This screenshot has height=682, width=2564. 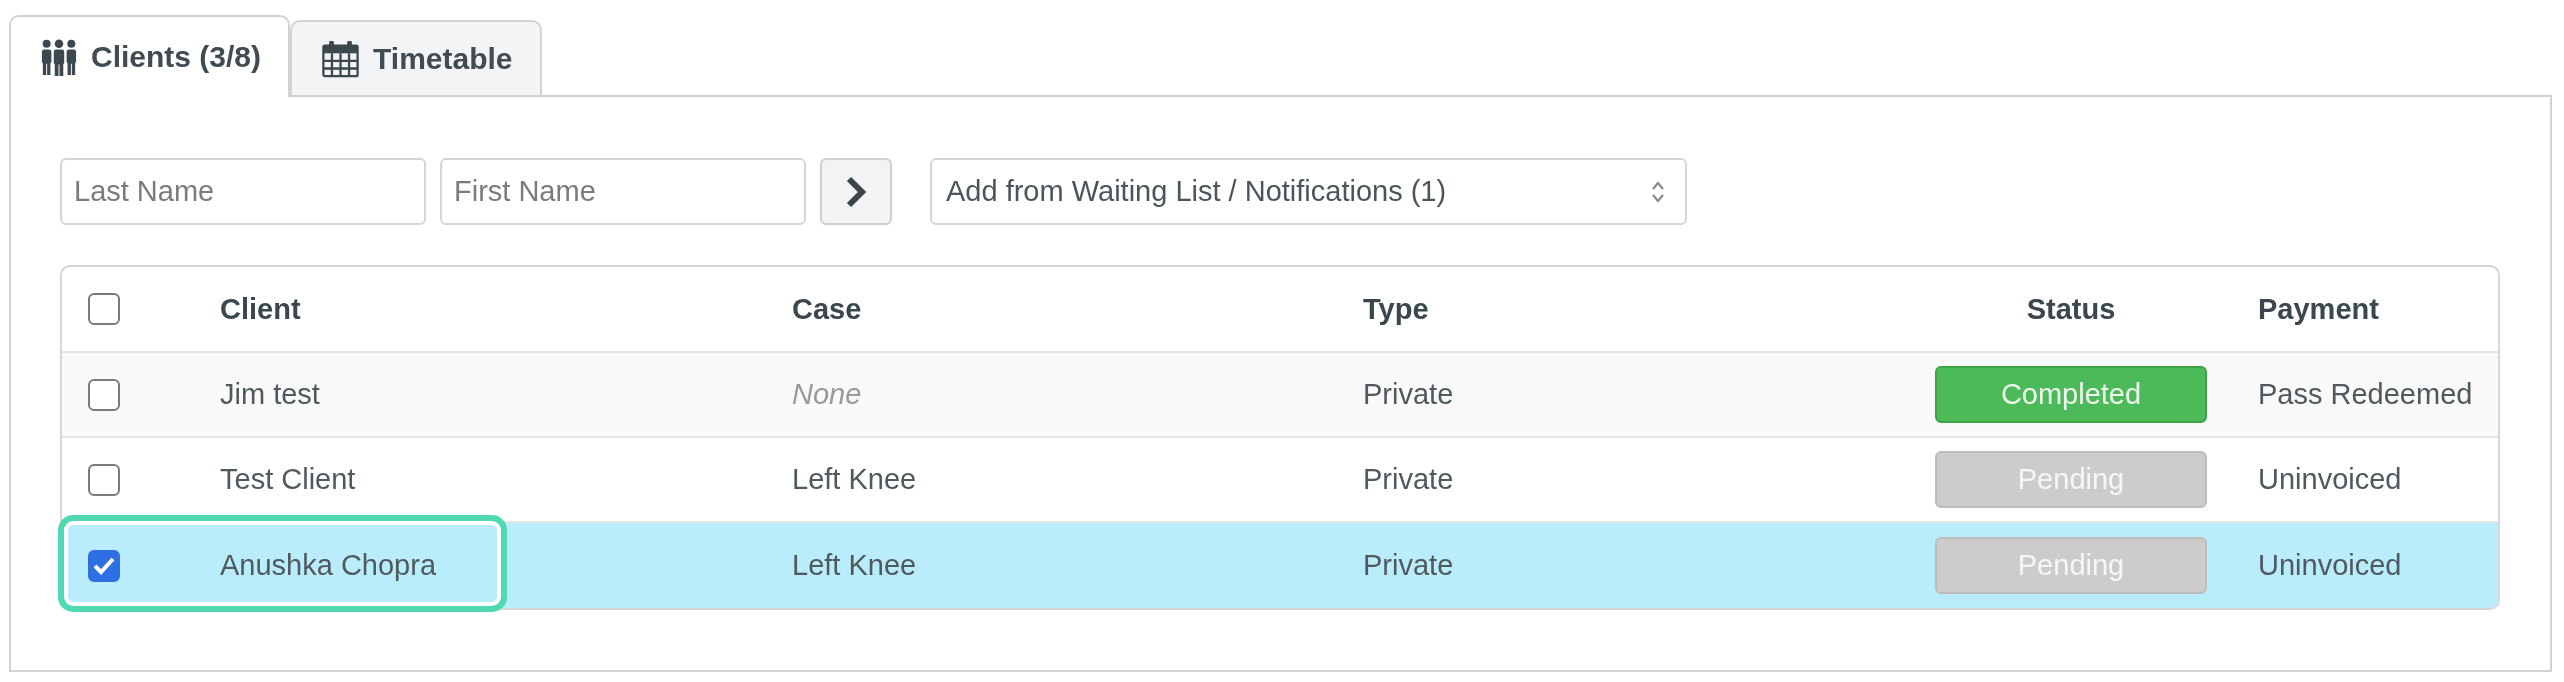 I want to click on column-header: Payment, so click(x=2318, y=309).